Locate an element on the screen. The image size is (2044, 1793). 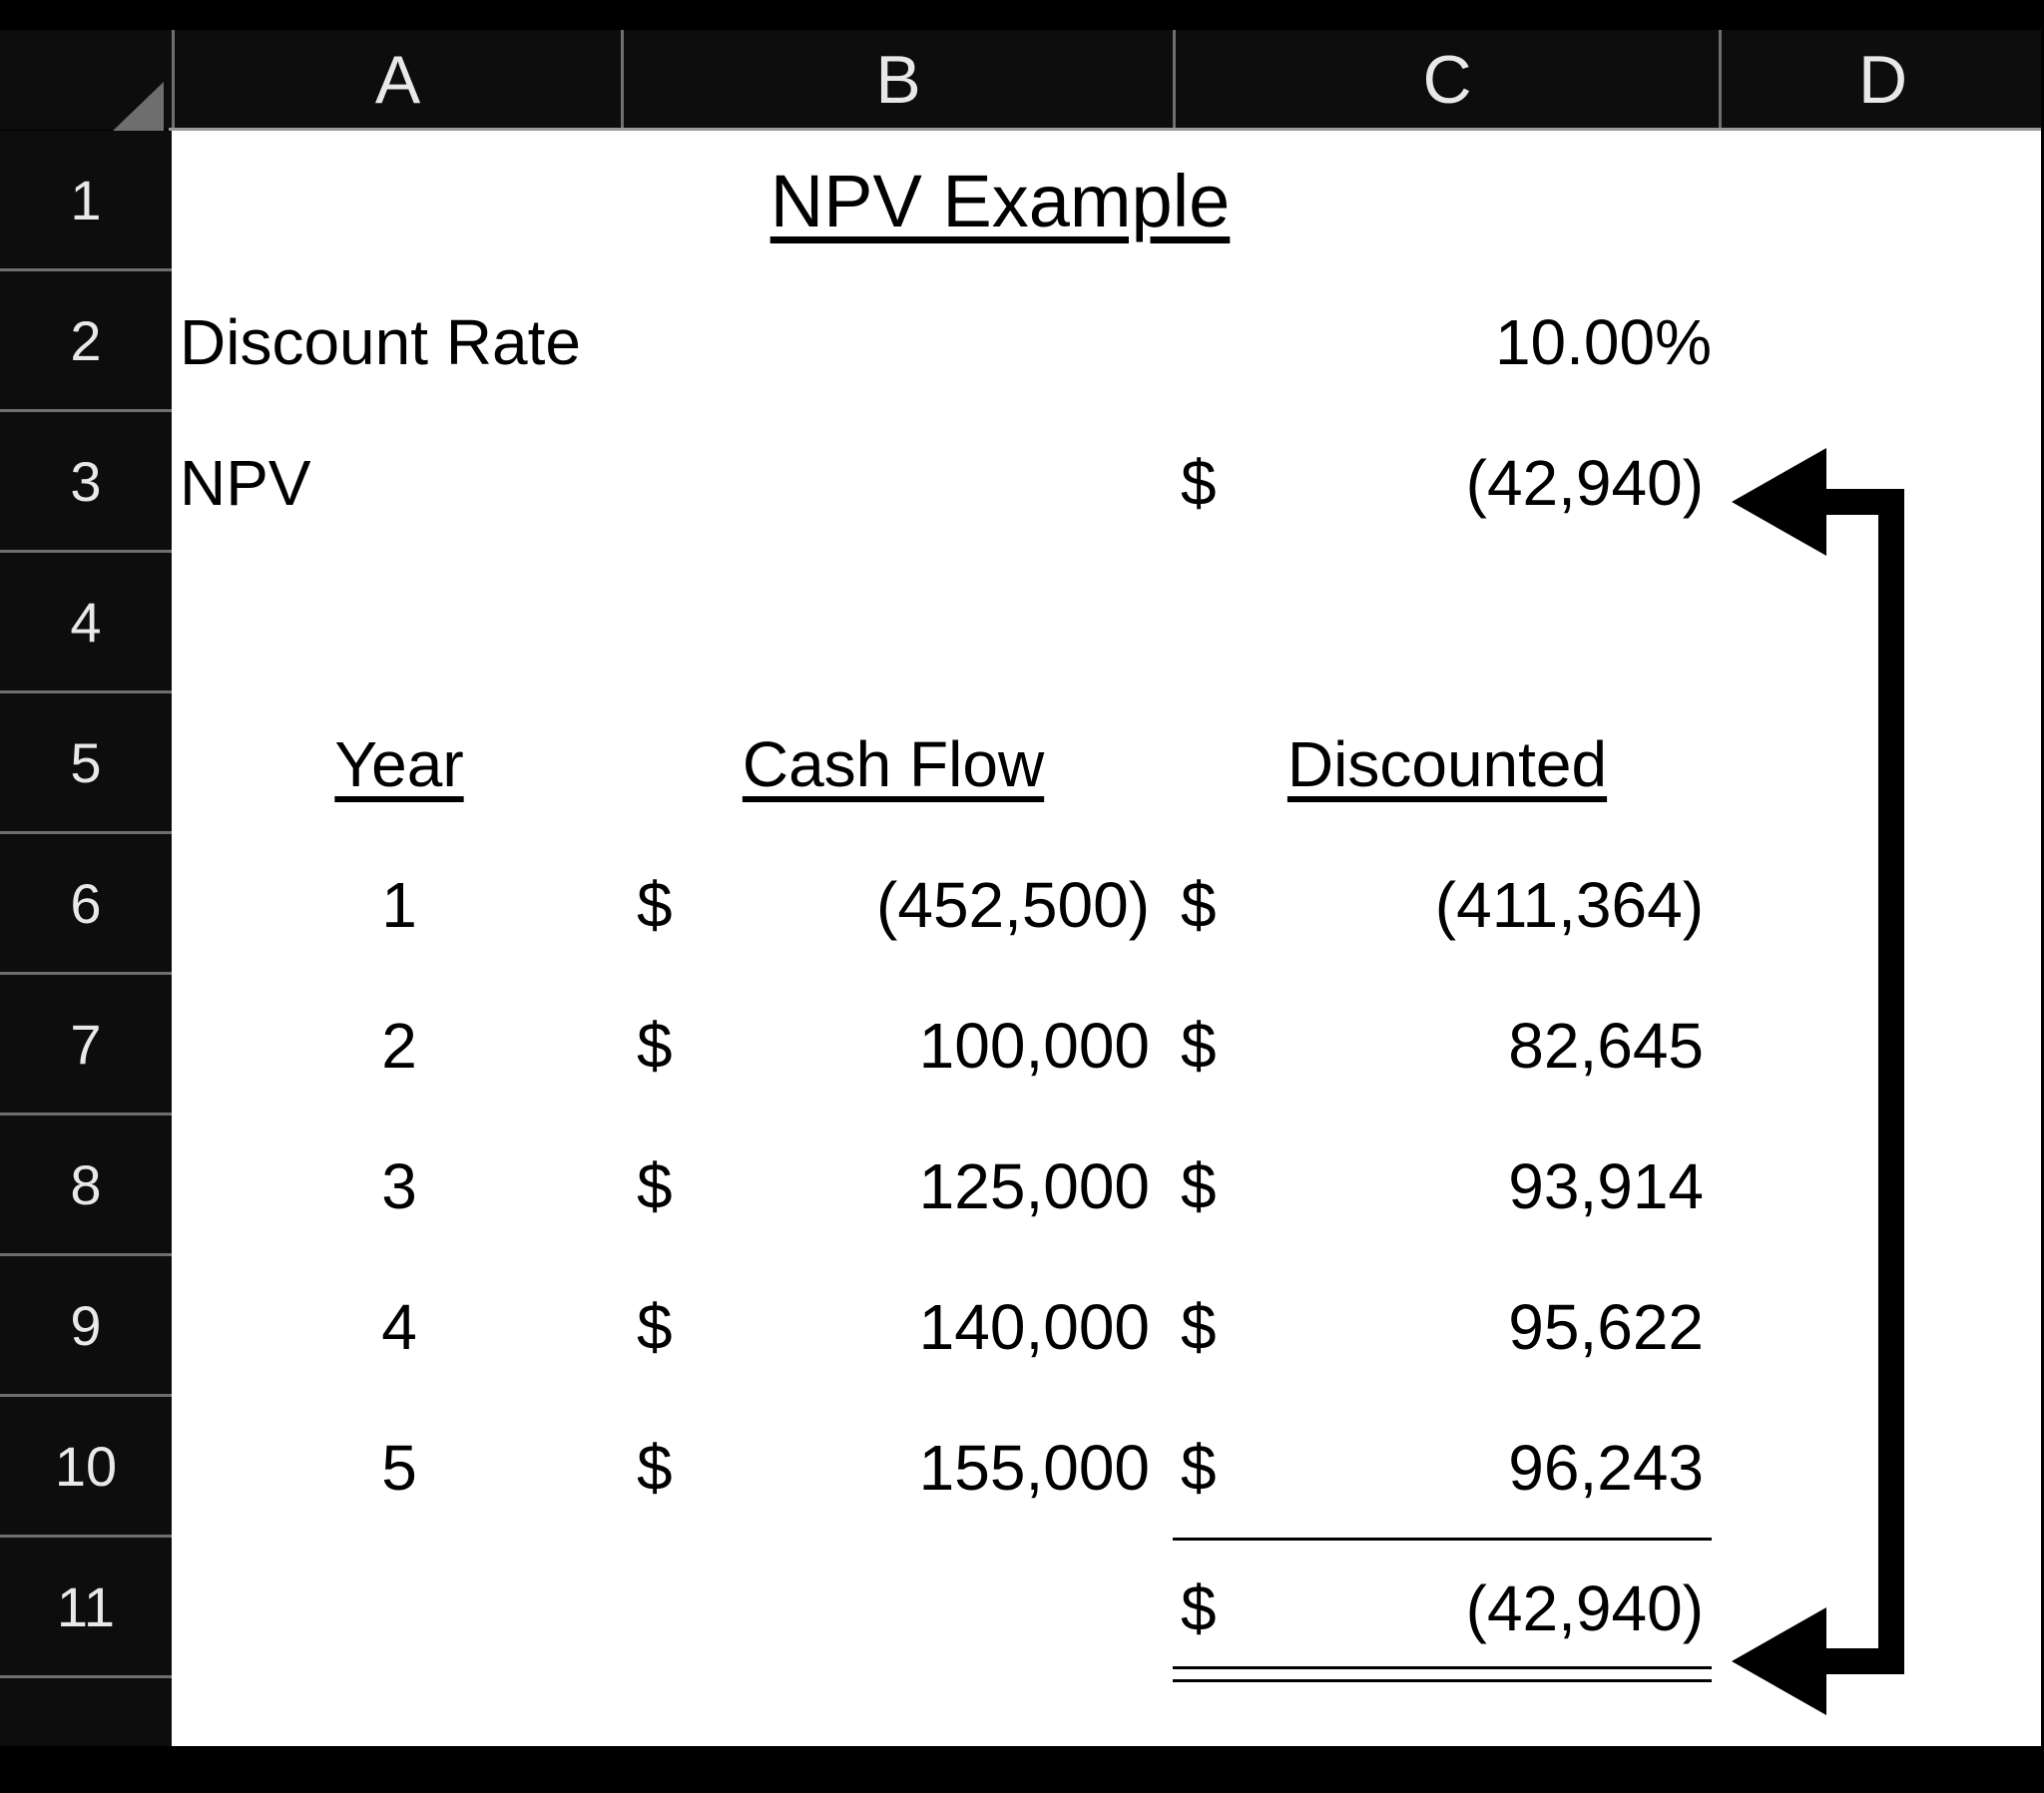
amount-text: 95,622 is located at coordinates (1606, 1326).